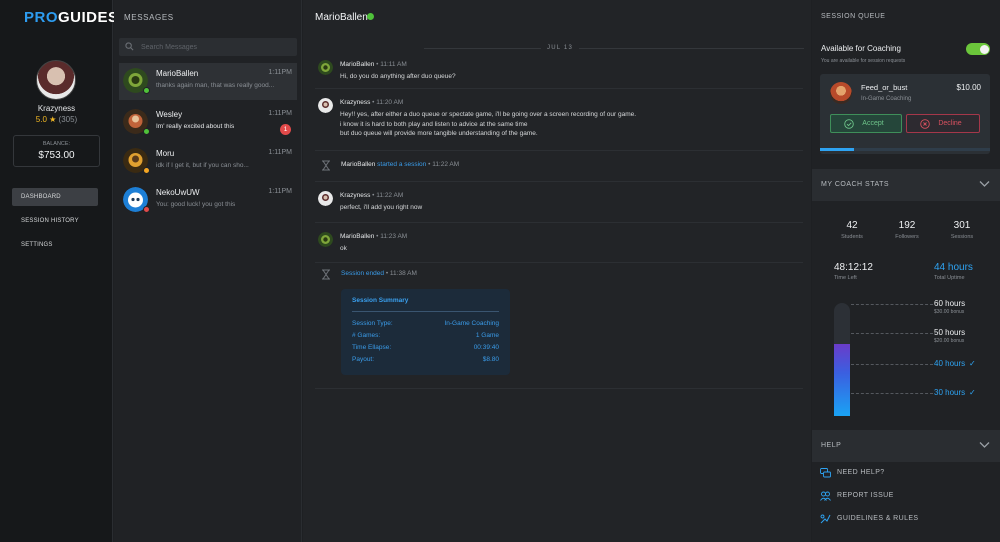 Image resolution: width=1000 pixels, height=542 pixels. What do you see at coordinates (398, 76) in the screenshot?
I see `message-body: Hi, do you do anything after duo queue?` at bounding box center [398, 76].